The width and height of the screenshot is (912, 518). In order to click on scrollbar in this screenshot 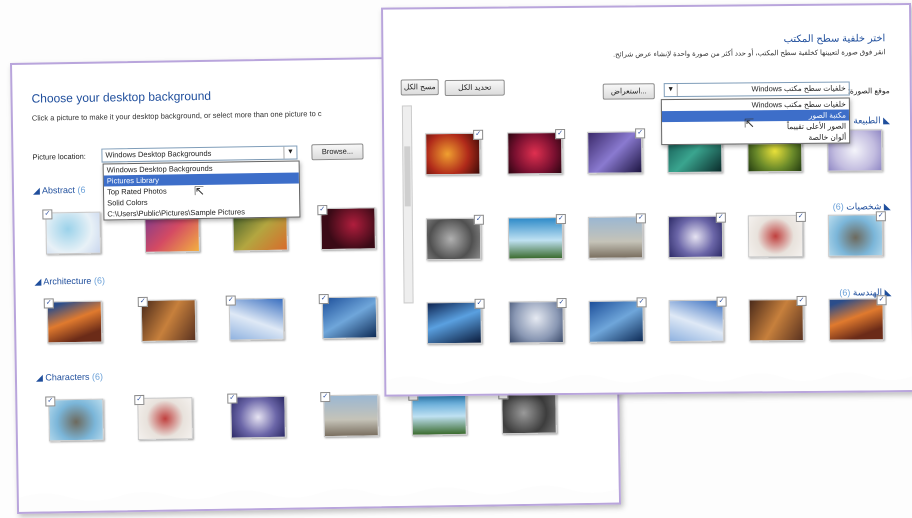, I will do `click(407, 204)`.